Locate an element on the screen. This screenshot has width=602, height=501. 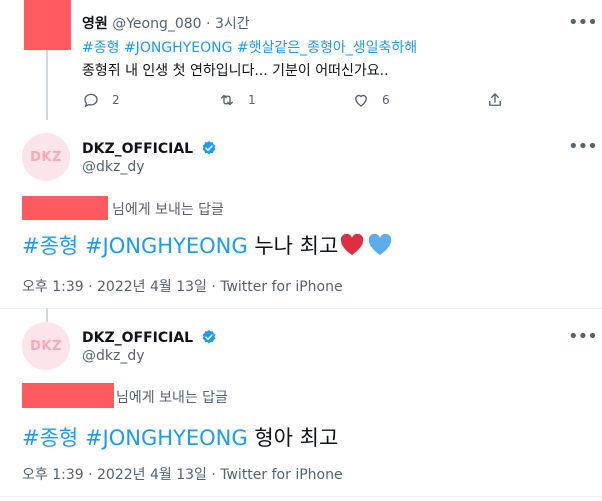
redacted-avatar is located at coordinates (47, 25).